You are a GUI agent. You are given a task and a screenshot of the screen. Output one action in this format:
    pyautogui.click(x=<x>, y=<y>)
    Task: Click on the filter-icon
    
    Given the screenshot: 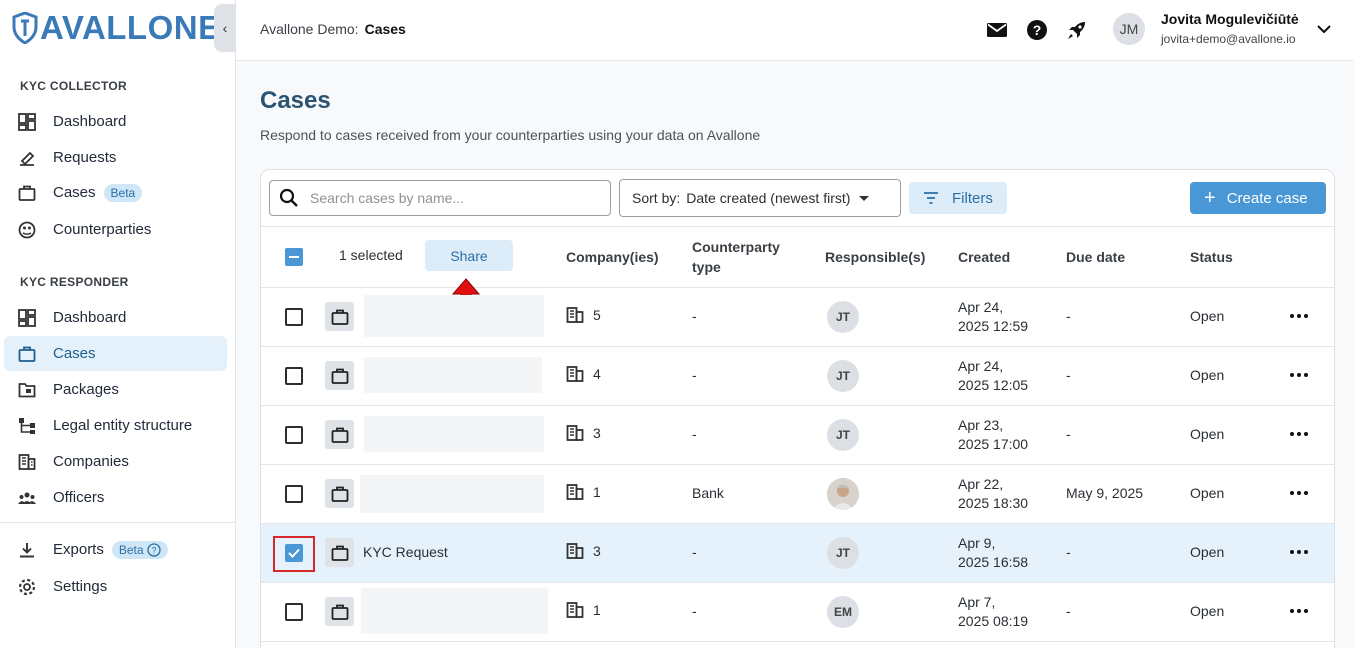 What is the action you would take?
    pyautogui.click(x=931, y=198)
    